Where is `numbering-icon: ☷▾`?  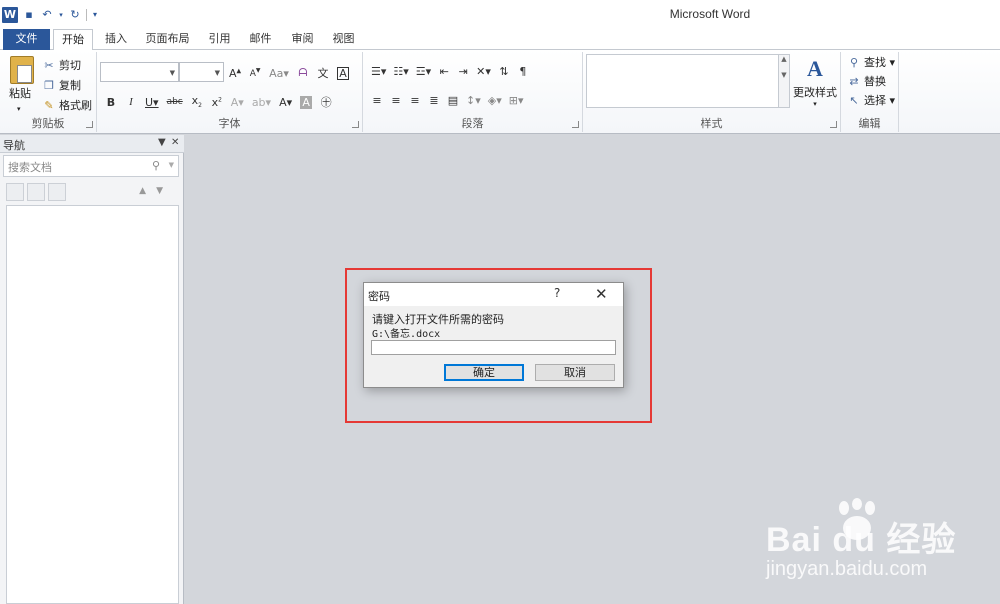
numbering-icon: ☷▾ is located at coordinates (400, 71).